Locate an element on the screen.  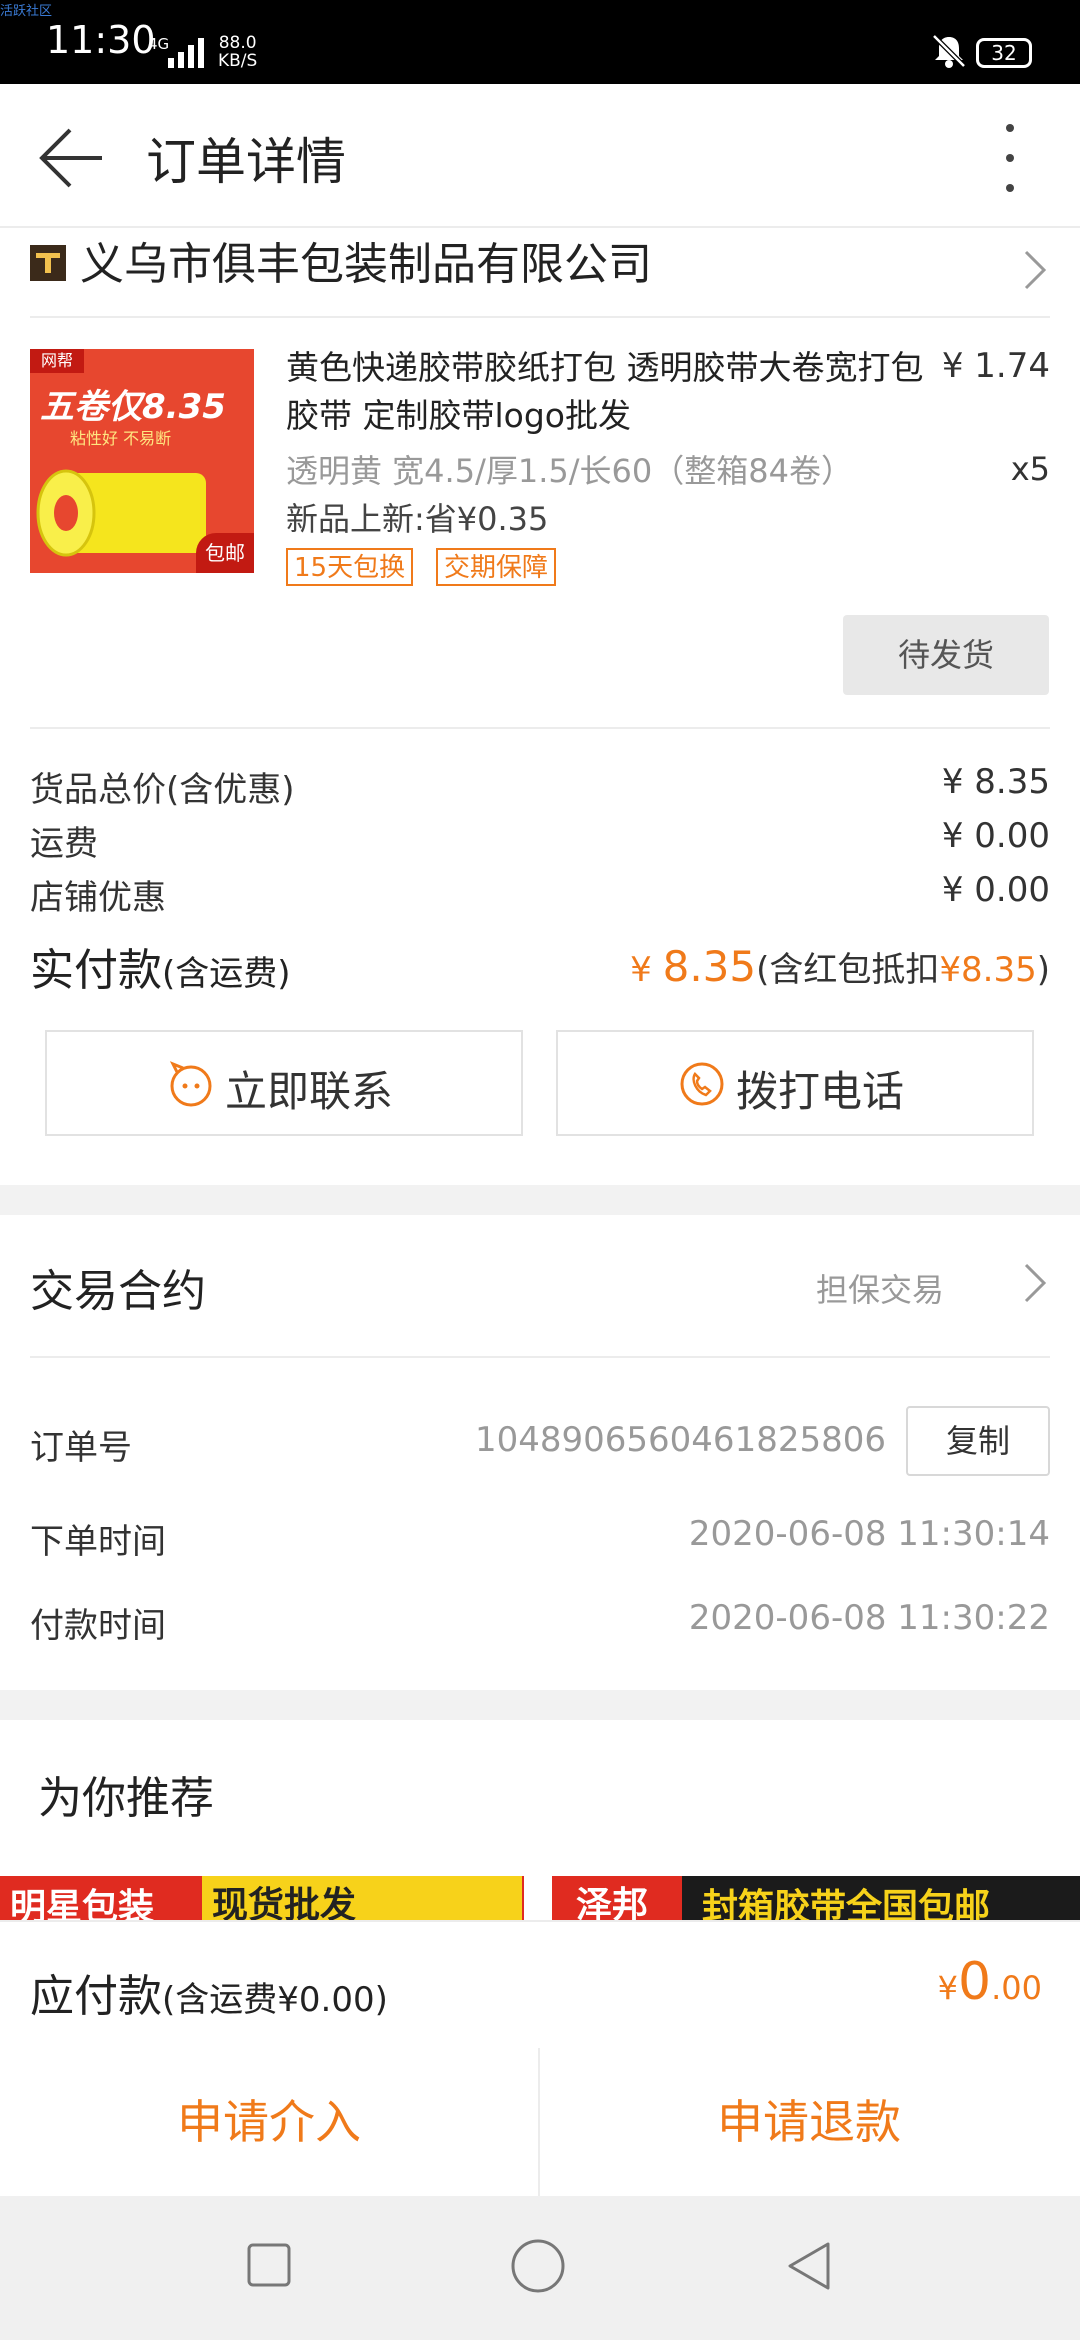
payable-bar: 应付款(含运费¥0.00) ¥0.00 is located at coordinates (540, 1985).